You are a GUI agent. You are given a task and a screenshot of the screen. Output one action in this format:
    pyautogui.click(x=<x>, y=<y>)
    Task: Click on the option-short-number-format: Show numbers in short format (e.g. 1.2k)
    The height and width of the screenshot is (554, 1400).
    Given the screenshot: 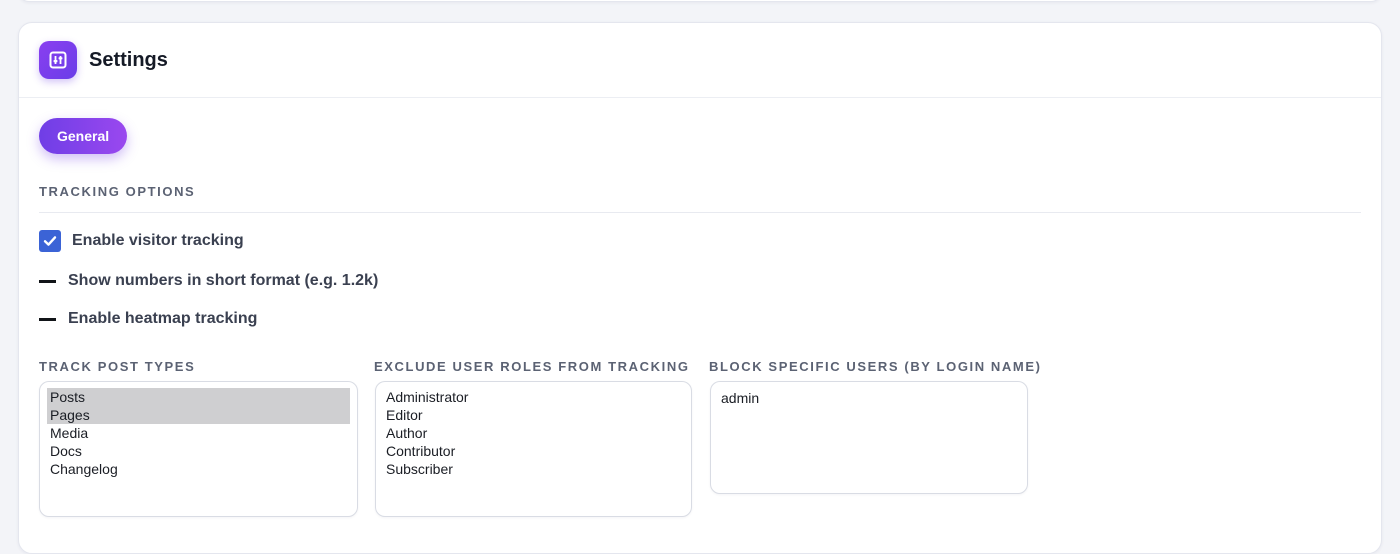 What is the action you would take?
    pyautogui.click(x=700, y=281)
    